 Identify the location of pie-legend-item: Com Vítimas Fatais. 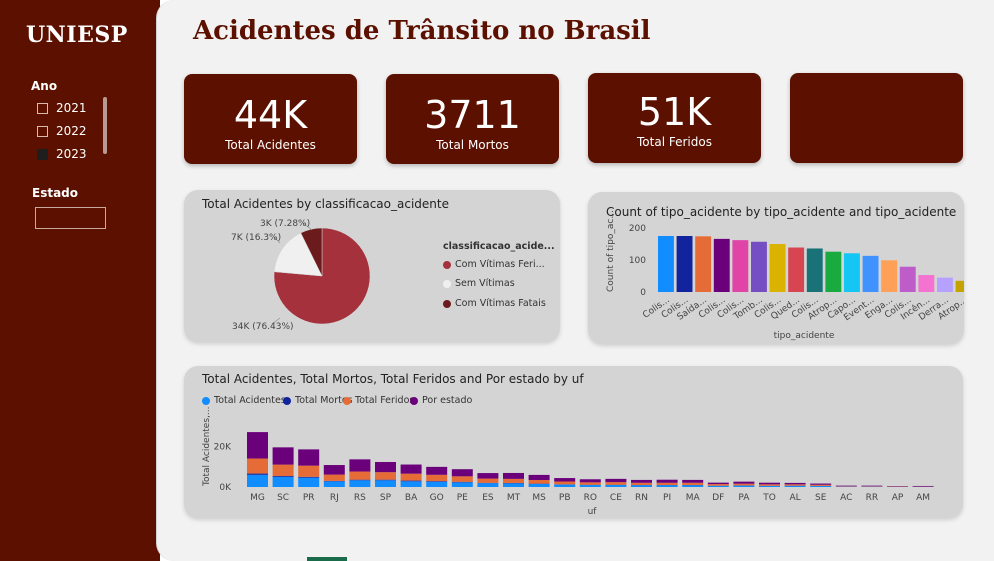
(494, 303).